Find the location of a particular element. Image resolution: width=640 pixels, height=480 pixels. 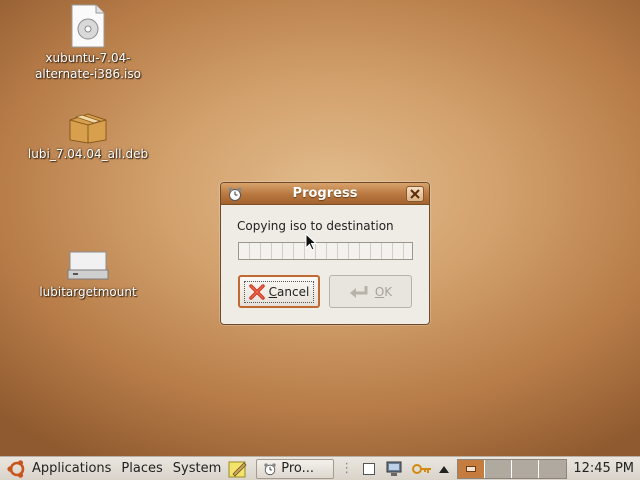

applications-label: Applications is located at coordinates (72, 468).